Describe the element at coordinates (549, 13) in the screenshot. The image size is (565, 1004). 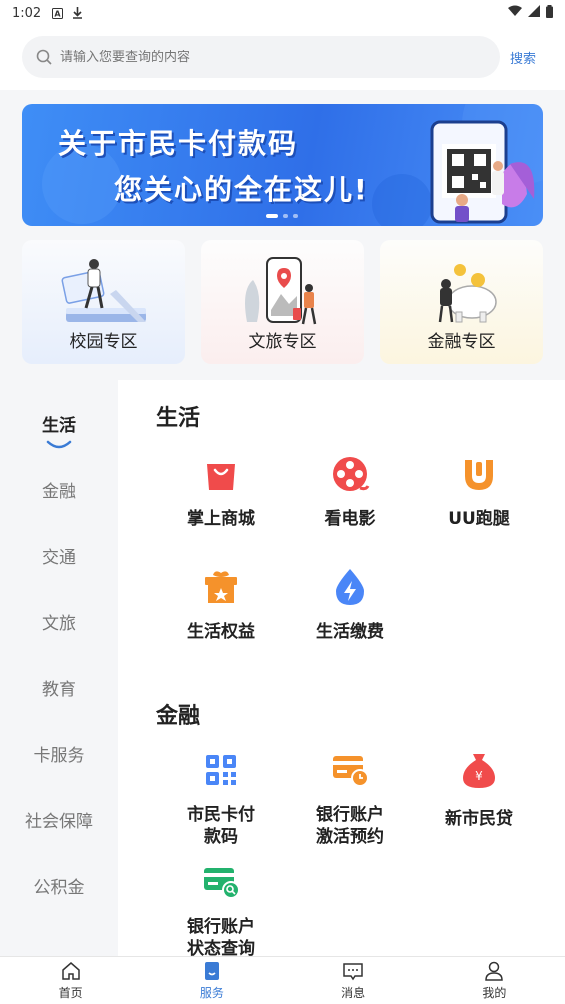
I see `battery-icon` at that location.